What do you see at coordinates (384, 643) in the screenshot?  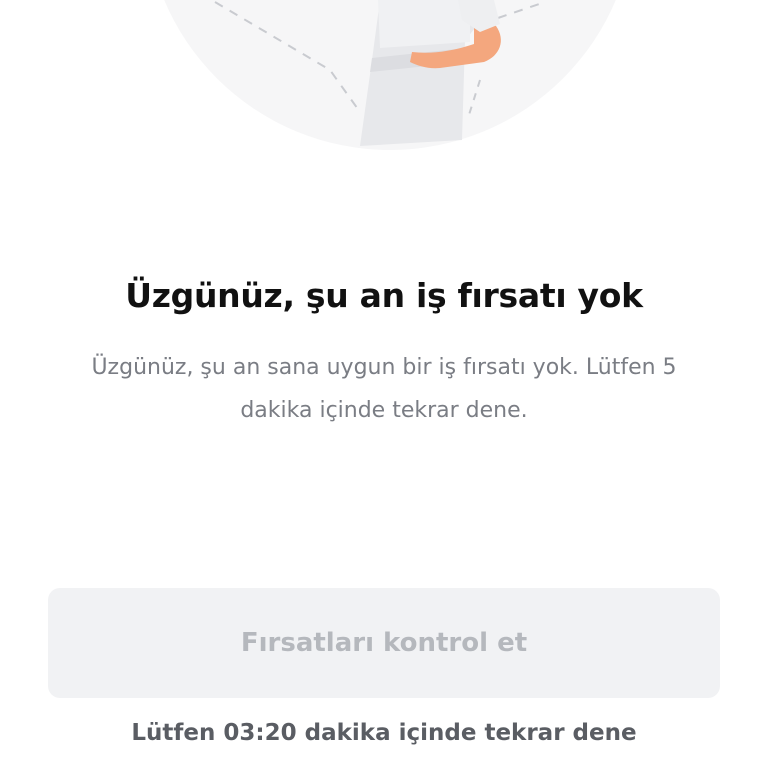 I see `check-opportunities-button: Fırsatları kontrol et` at bounding box center [384, 643].